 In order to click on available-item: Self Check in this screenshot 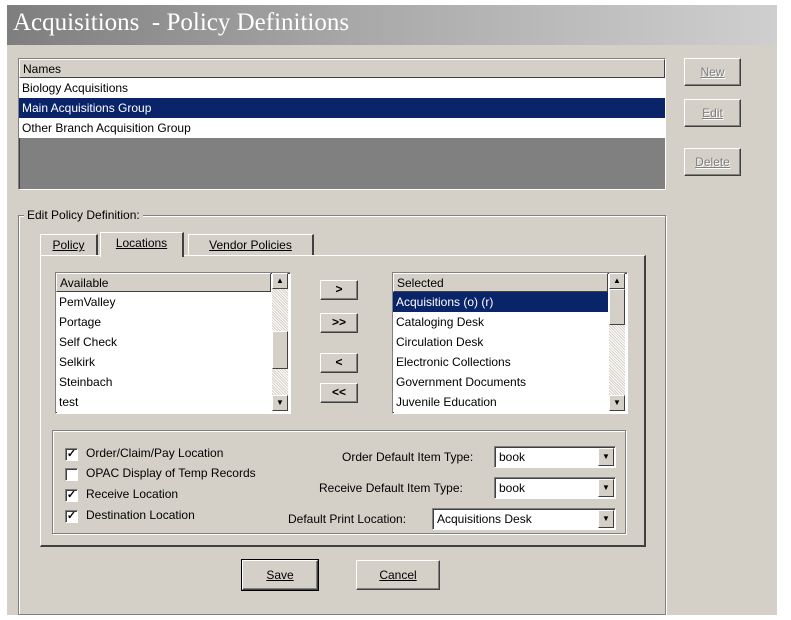, I will do `click(173, 342)`.